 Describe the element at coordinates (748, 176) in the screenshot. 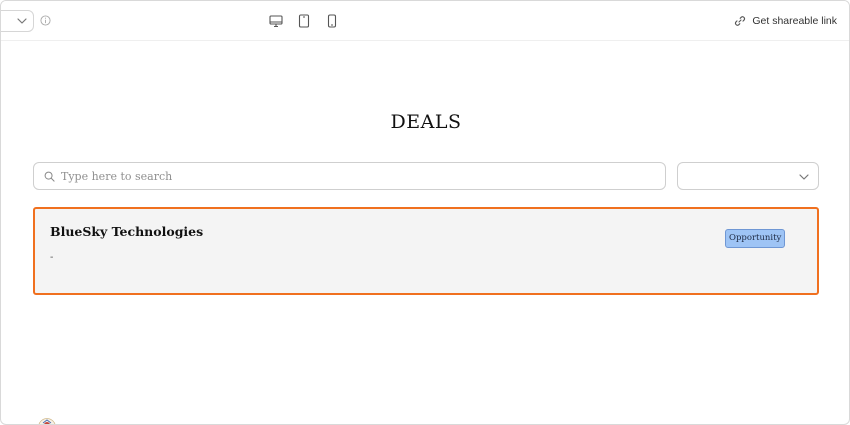

I see `filter-dropdown` at that location.